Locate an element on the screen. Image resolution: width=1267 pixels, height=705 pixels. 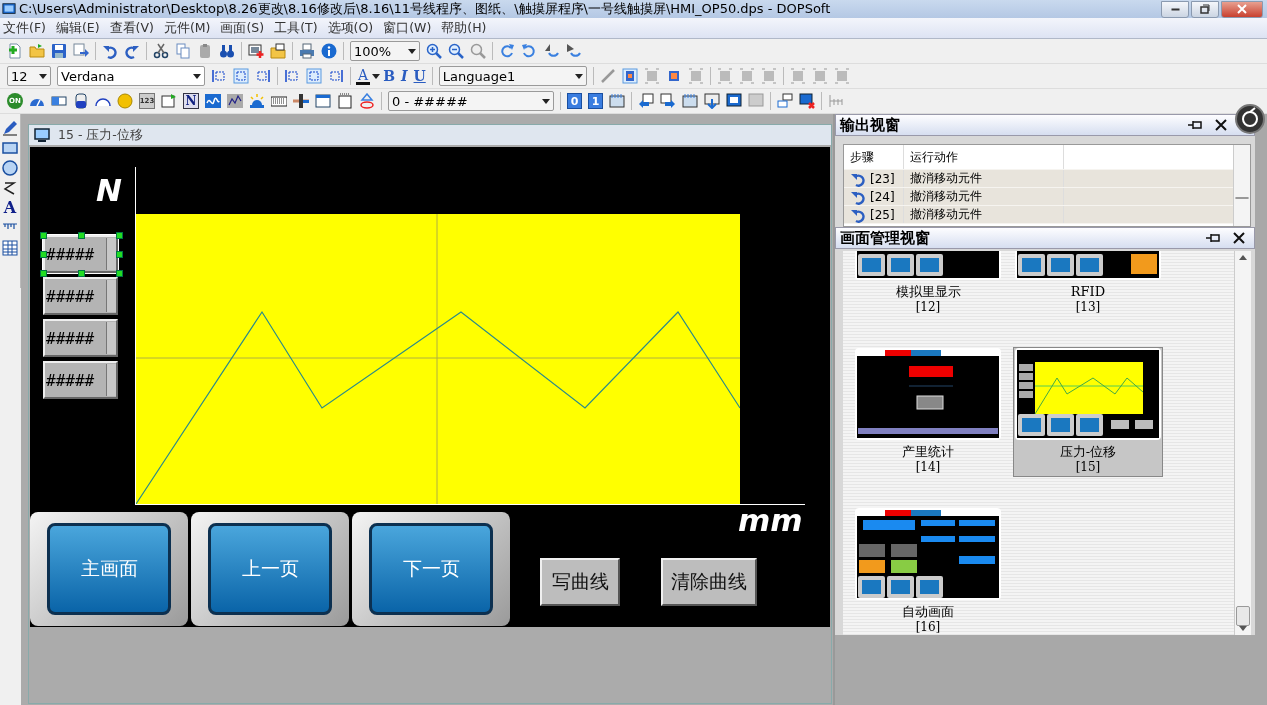
polyline-icon is located at coordinates (10, 188).